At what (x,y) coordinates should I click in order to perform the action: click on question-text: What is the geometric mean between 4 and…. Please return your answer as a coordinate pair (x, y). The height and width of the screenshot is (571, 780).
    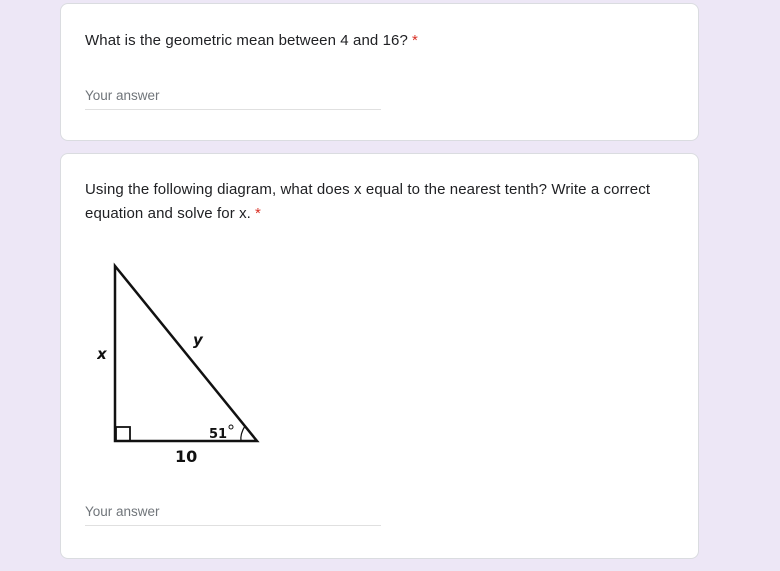
    Looking at the image, I should click on (246, 40).